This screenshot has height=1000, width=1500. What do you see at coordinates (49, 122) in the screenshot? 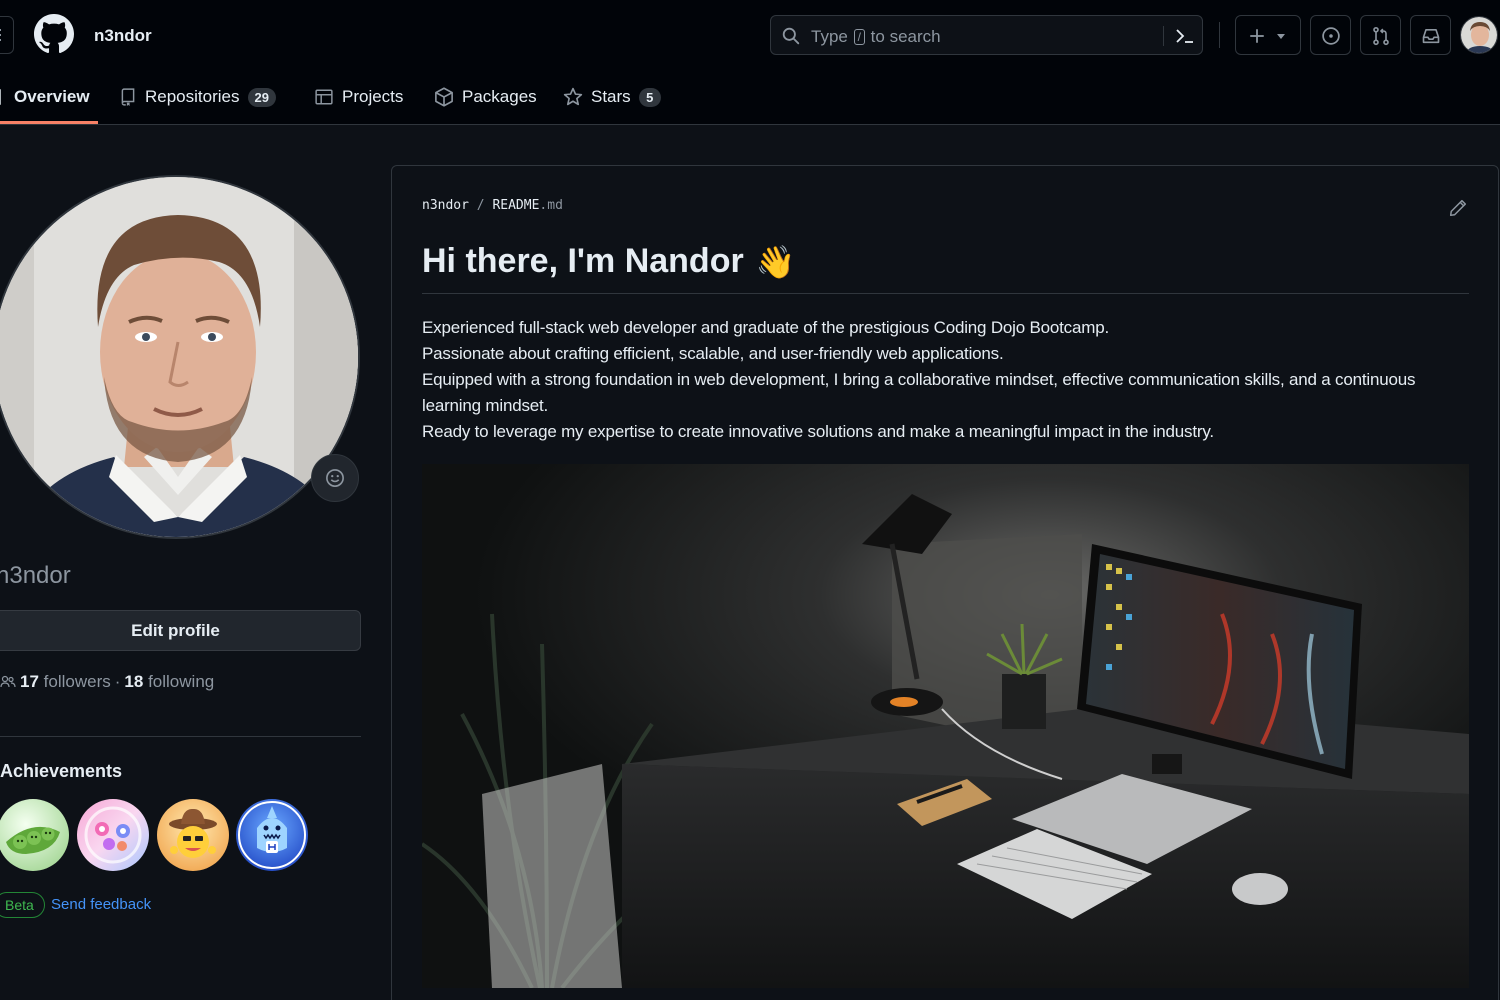
I see `active-tab-indicator` at bounding box center [49, 122].